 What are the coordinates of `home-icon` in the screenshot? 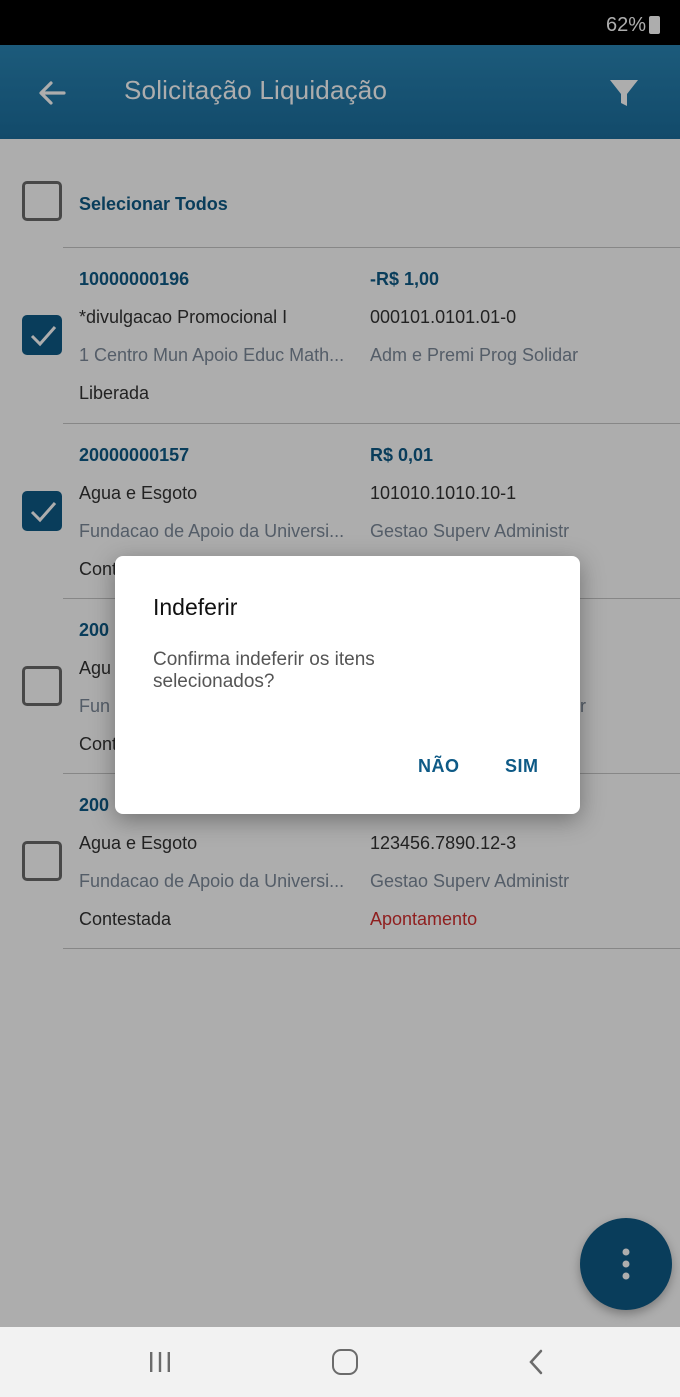 It's located at (345, 1362).